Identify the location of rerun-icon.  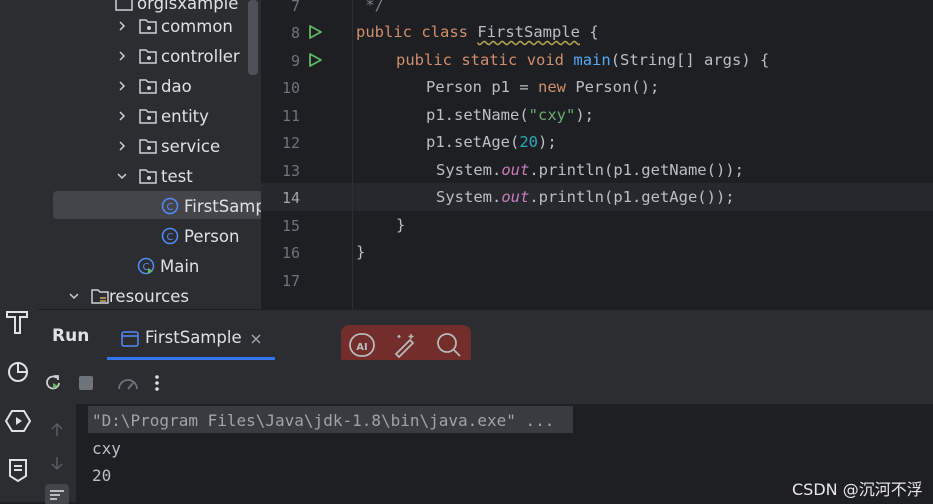
(53, 384).